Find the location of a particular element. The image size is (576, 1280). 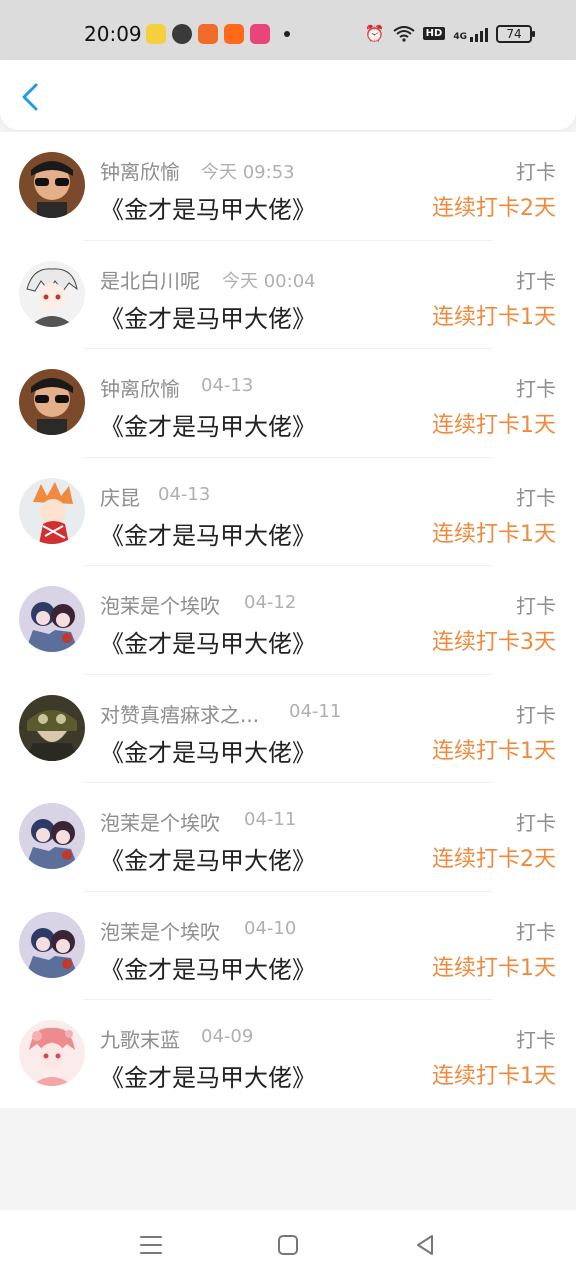

network-type: 4G is located at coordinates (460, 36).